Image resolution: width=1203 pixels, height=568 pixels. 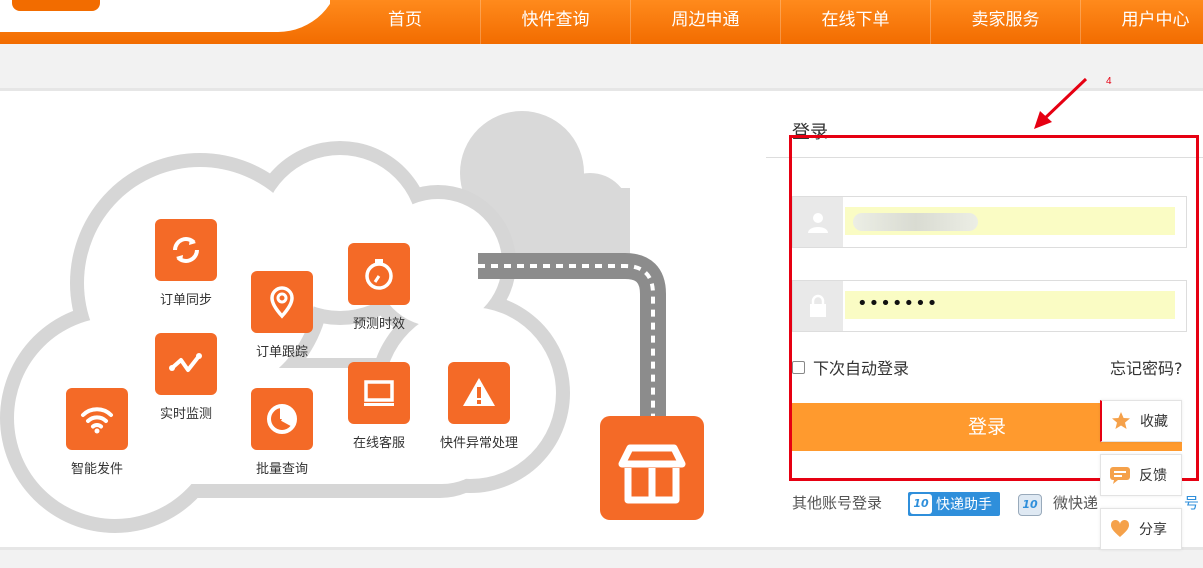 I want to click on weikuaidi-logo-icon: 10, so click(x=1030, y=505).